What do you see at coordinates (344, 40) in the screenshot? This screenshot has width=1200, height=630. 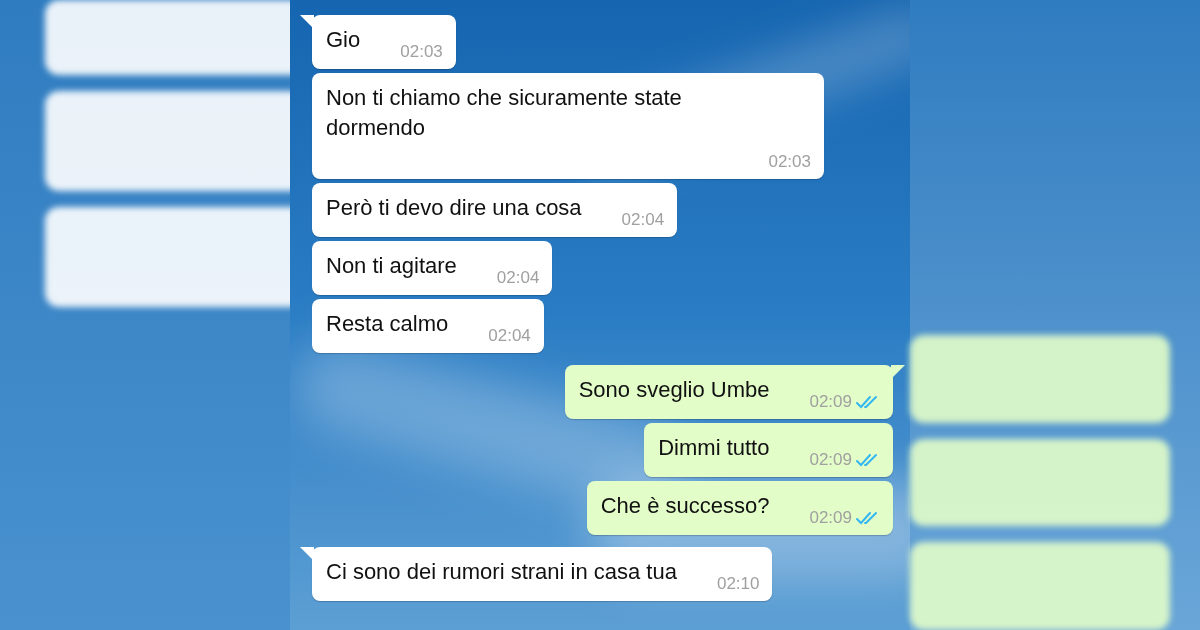 I see `message-text: Gio` at bounding box center [344, 40].